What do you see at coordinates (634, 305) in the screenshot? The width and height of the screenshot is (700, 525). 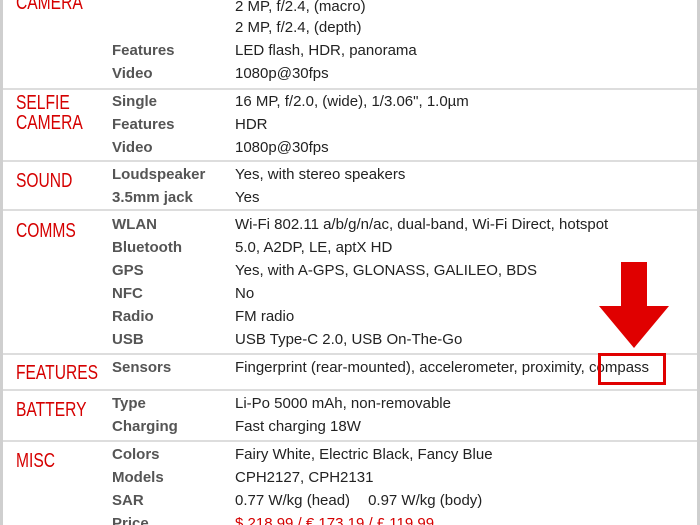 I see `down-arrow-icon` at bounding box center [634, 305].